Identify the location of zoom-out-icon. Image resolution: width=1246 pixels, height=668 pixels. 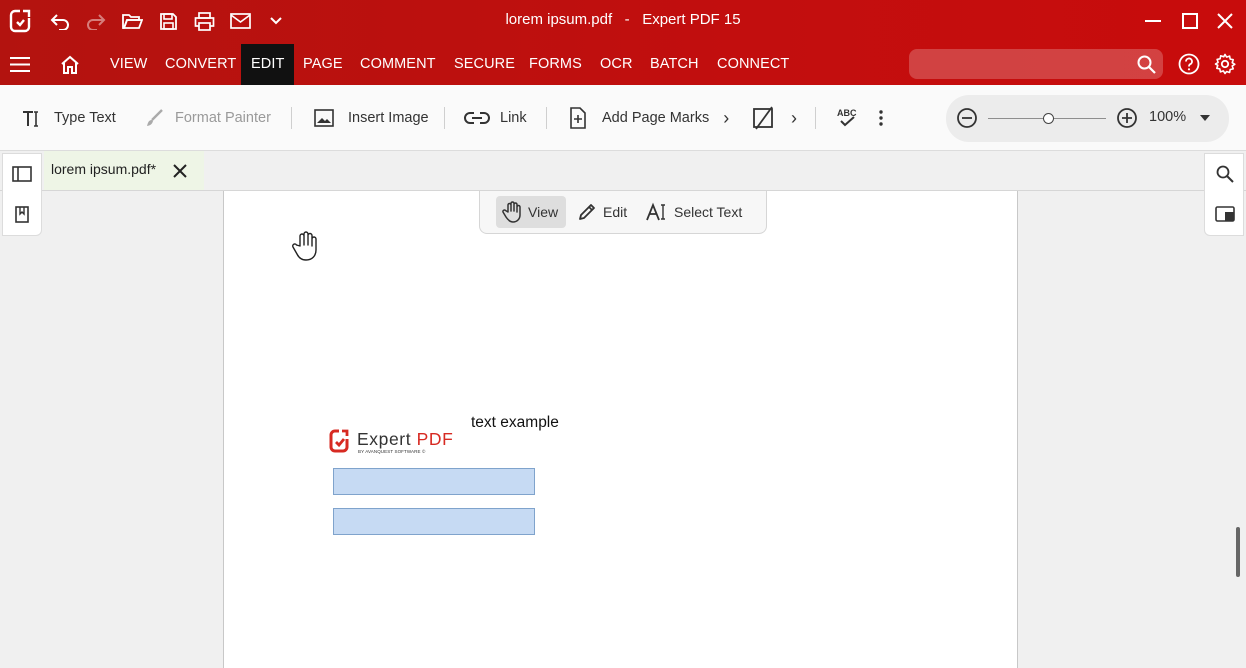
(967, 118).